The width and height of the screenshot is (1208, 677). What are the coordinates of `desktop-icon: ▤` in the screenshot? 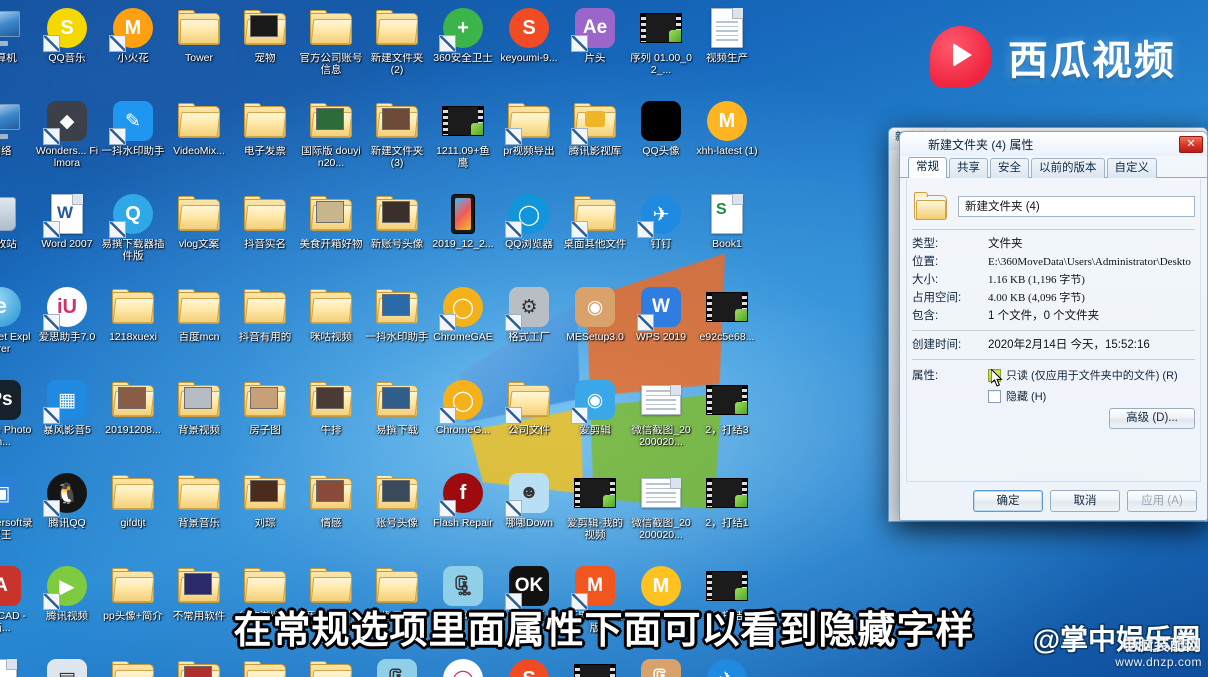 It's located at (67, 665).